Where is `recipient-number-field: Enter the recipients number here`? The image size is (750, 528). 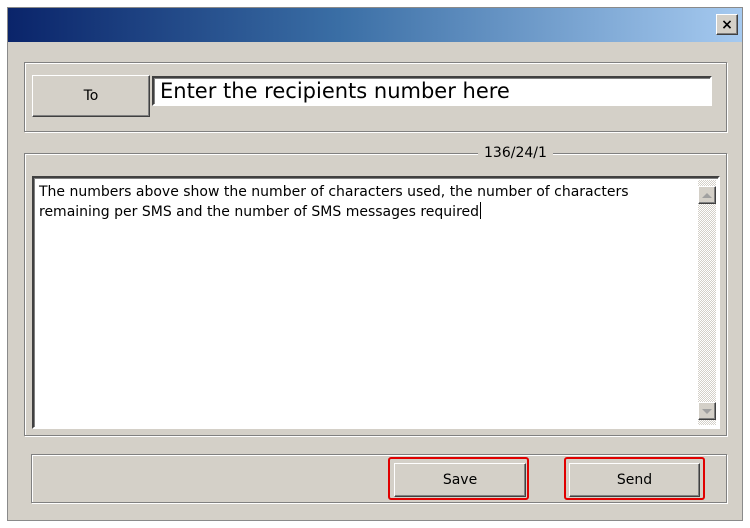 recipient-number-field: Enter the recipients number here is located at coordinates (432, 91).